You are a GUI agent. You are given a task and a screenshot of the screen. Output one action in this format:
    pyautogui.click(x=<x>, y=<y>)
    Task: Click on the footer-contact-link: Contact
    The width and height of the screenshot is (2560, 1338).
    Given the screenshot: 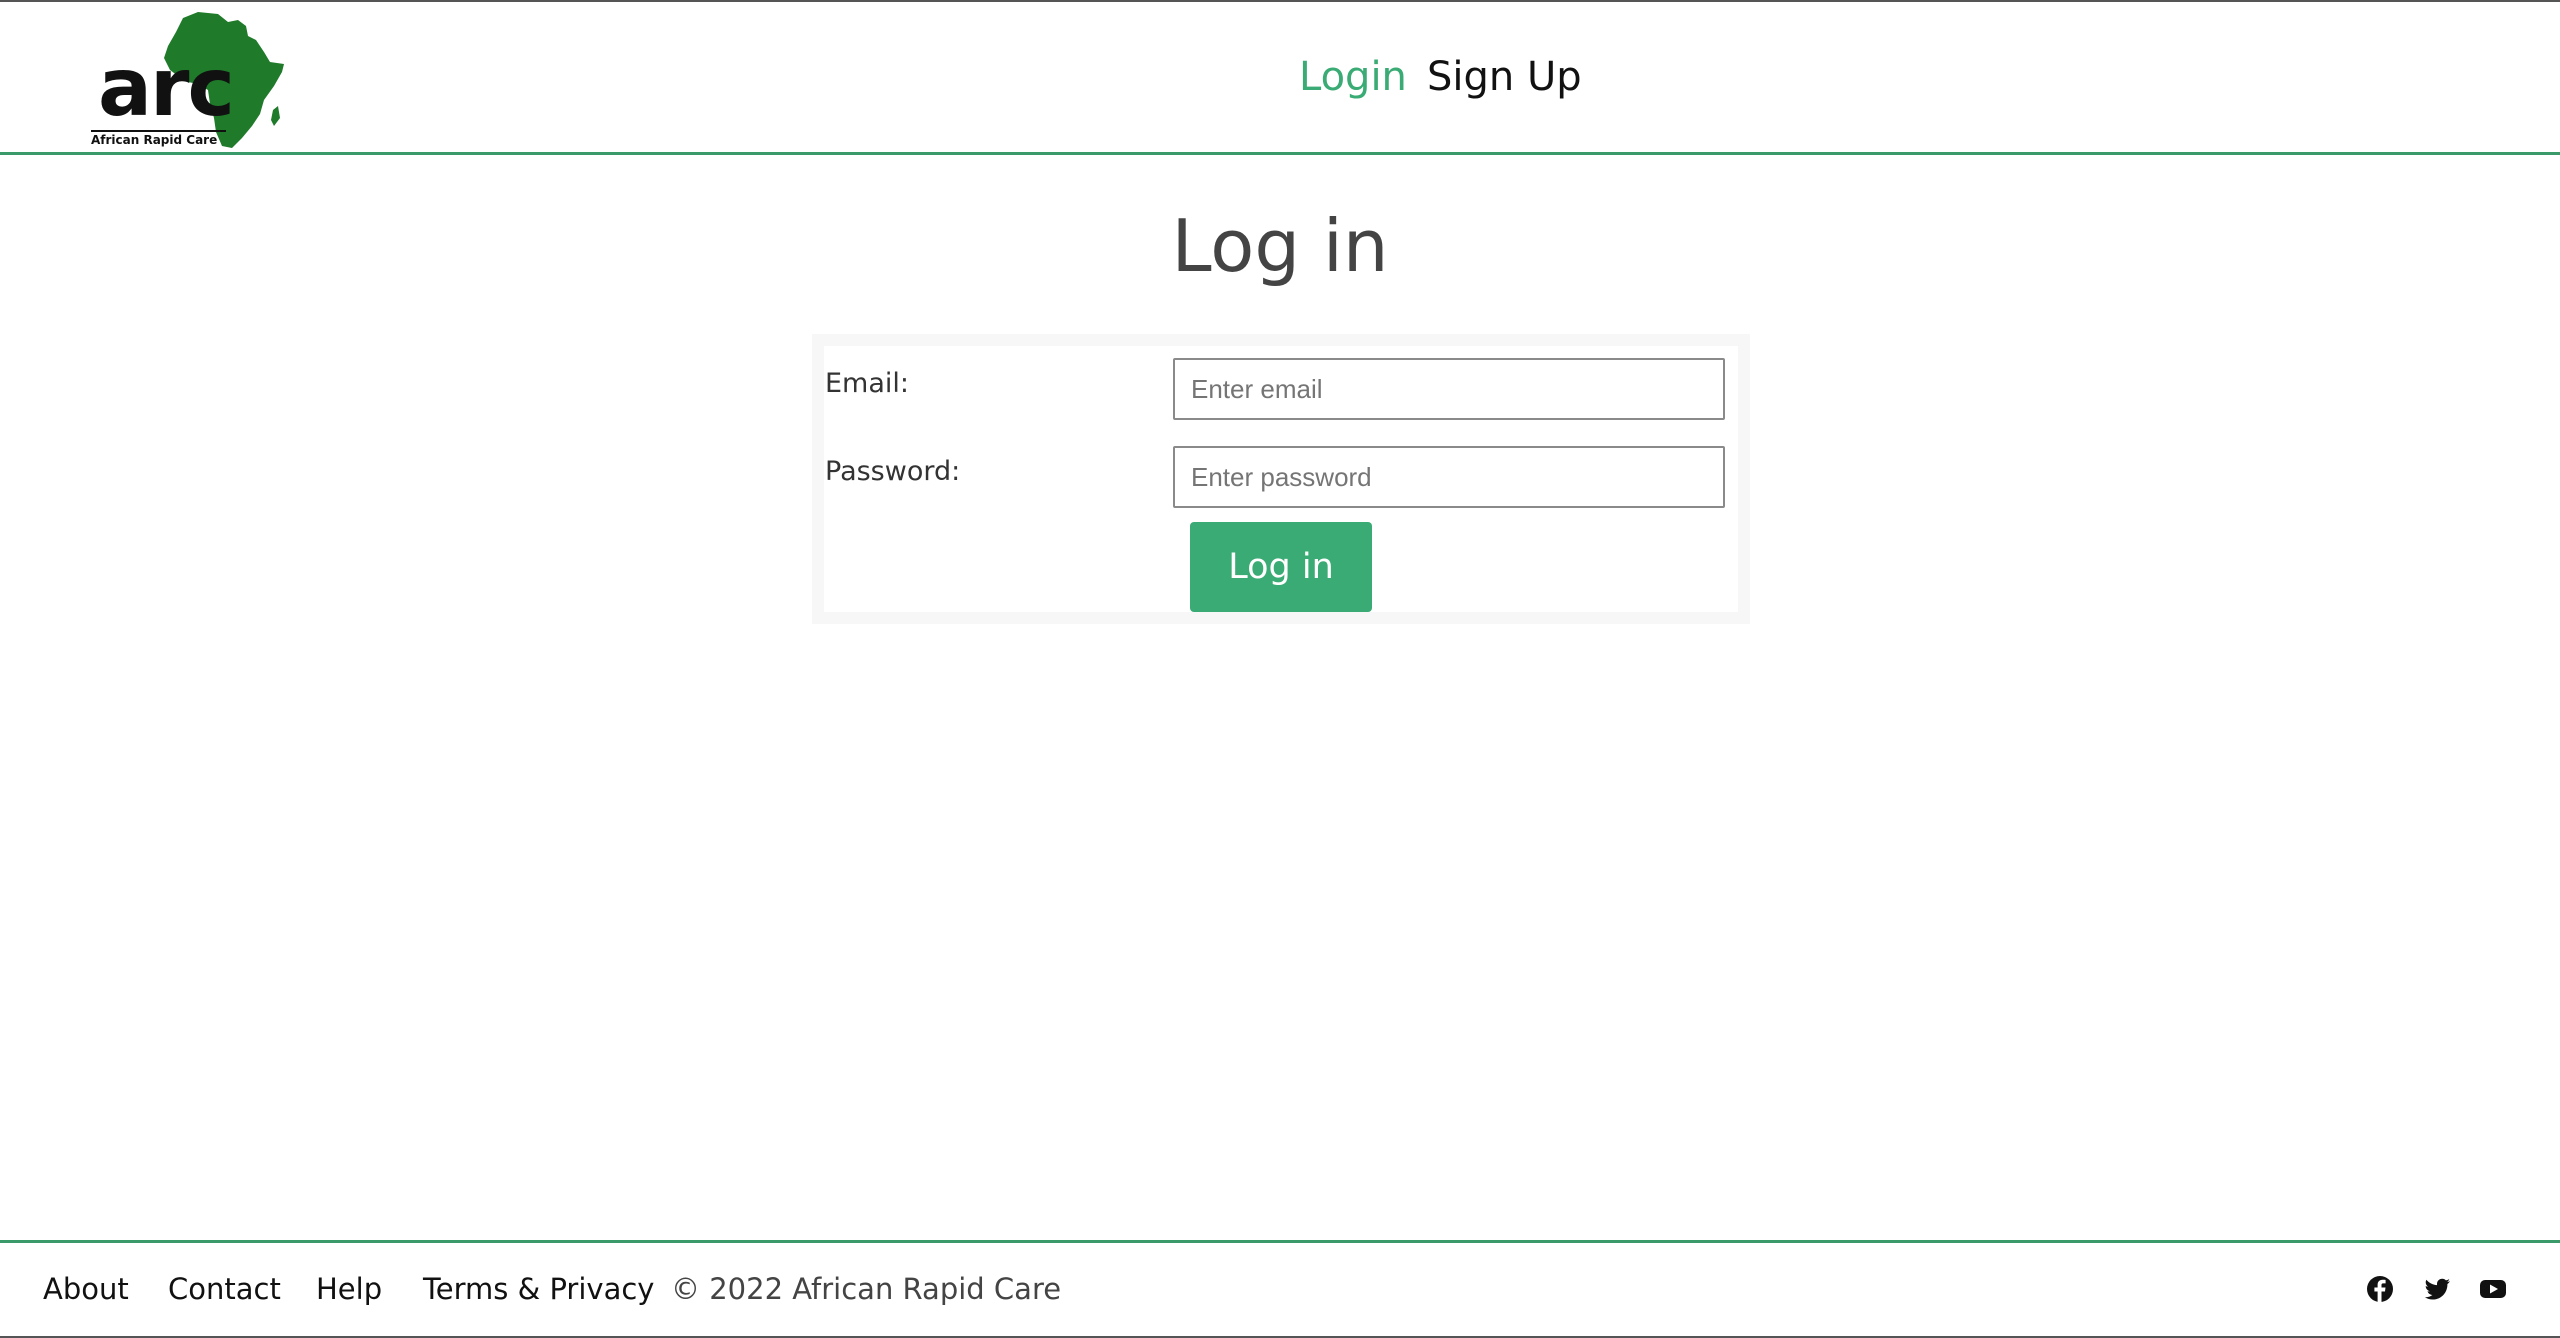 What is the action you would take?
    pyautogui.click(x=224, y=1289)
    